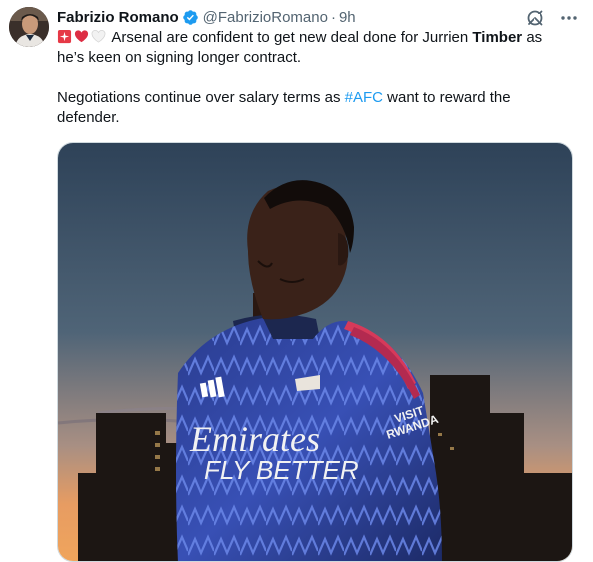 The height and width of the screenshot is (562, 593). What do you see at coordinates (364, 97) in the screenshot?
I see `hashtag-link: #AFC` at bounding box center [364, 97].